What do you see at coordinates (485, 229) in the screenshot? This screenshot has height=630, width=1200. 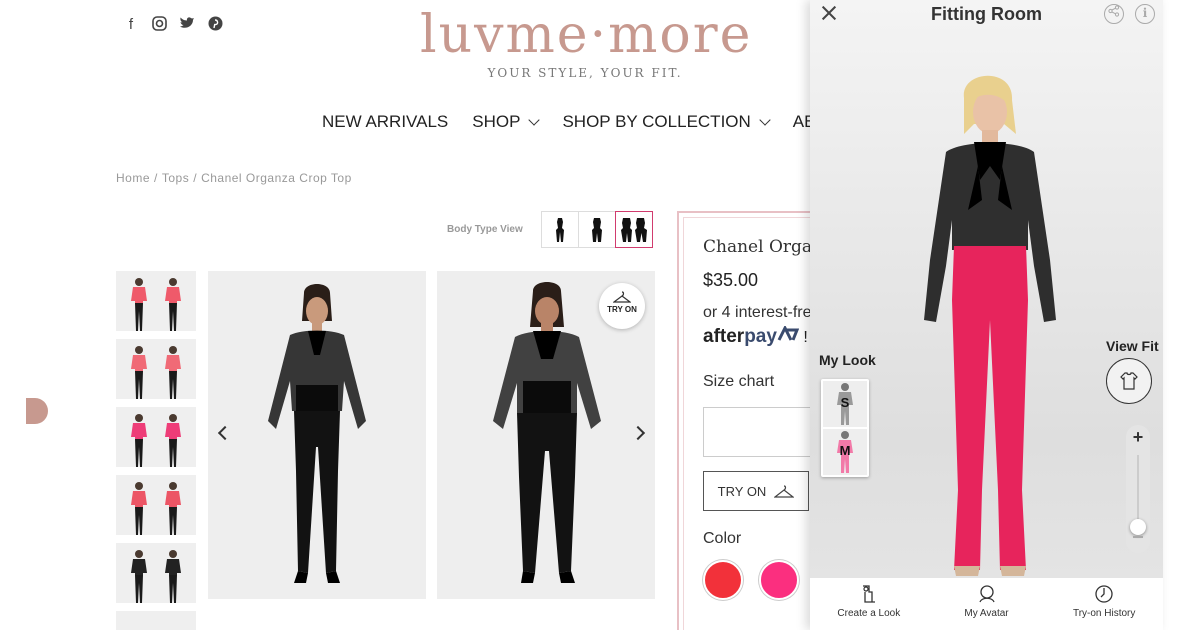 I see `body-type-view-label: Body Type View` at bounding box center [485, 229].